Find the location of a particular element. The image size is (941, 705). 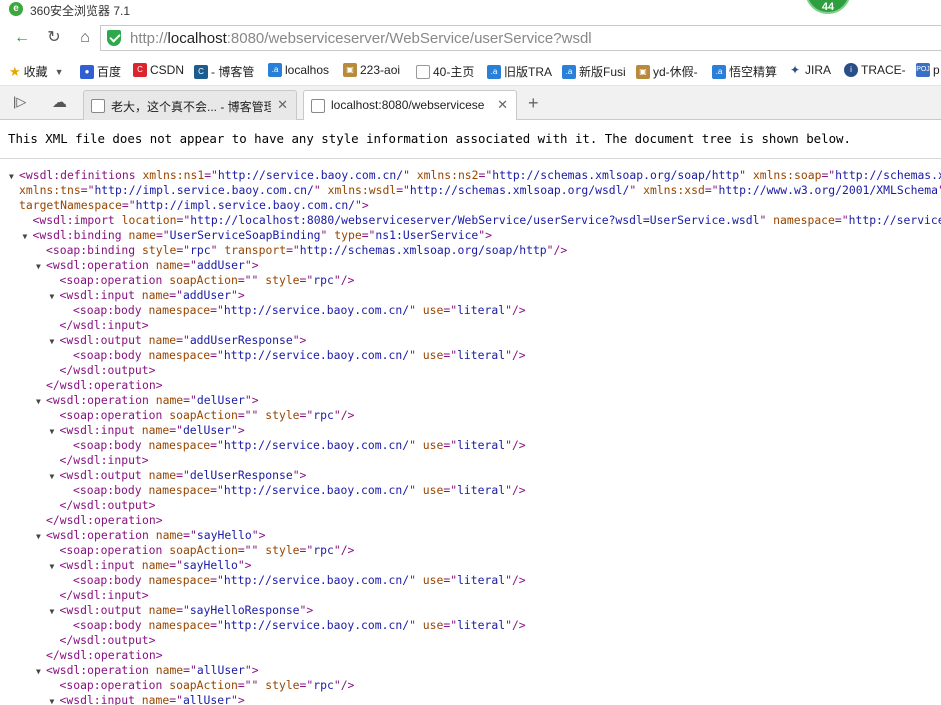

xml-attr-value: literal is located at coordinates (481, 310).